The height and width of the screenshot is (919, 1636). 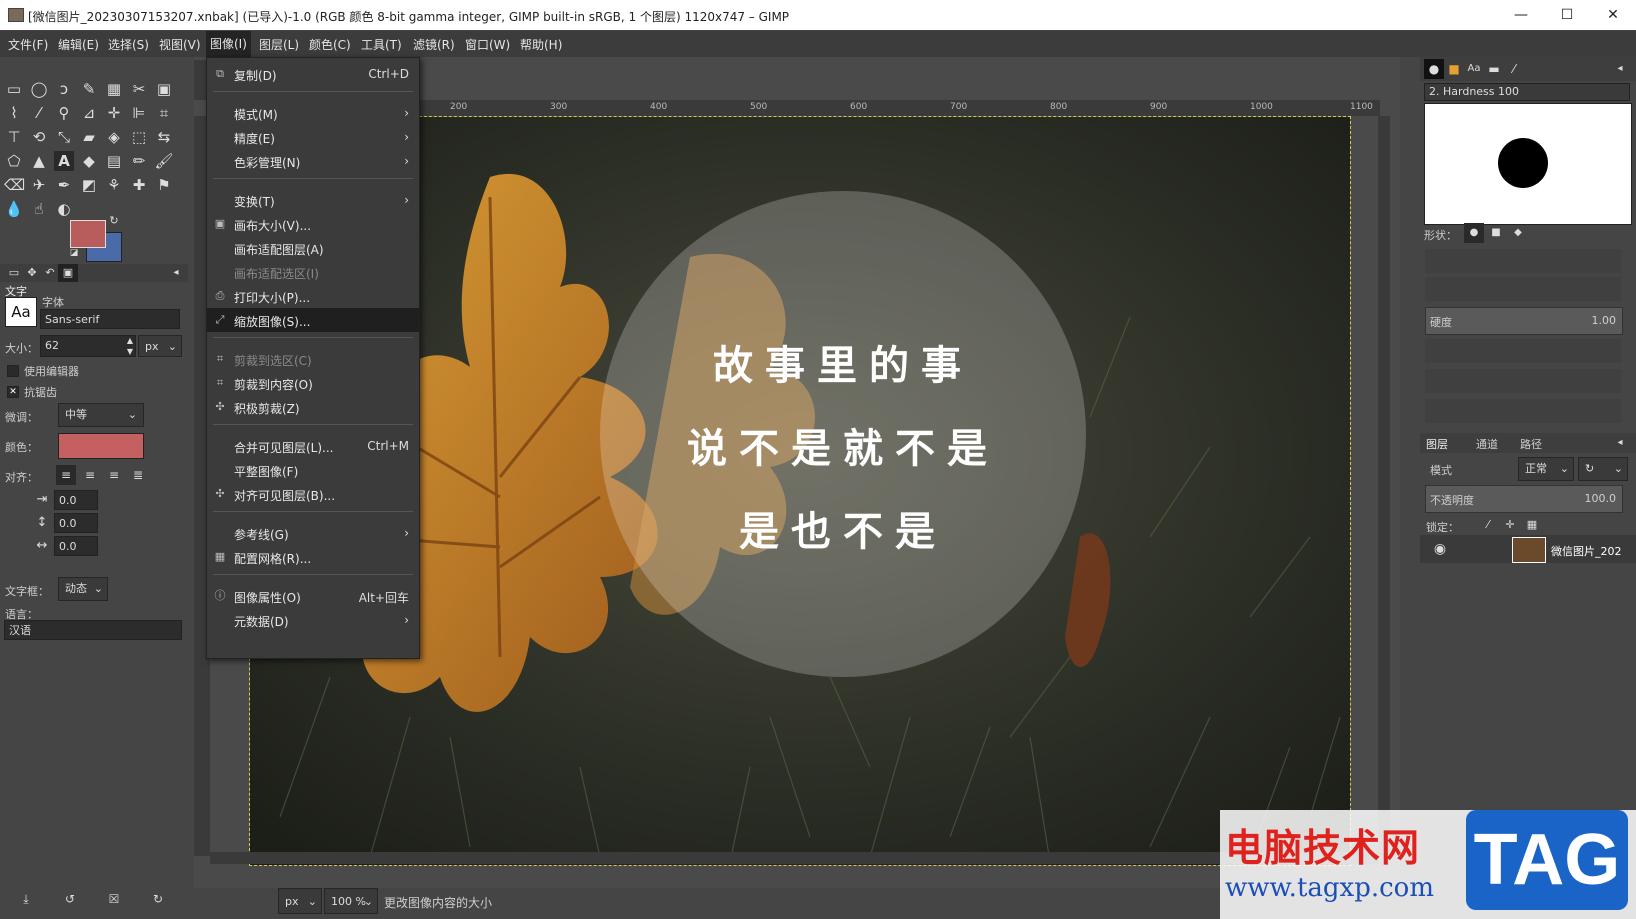 I want to click on line-spacing-input: 0.0, so click(x=76, y=523).